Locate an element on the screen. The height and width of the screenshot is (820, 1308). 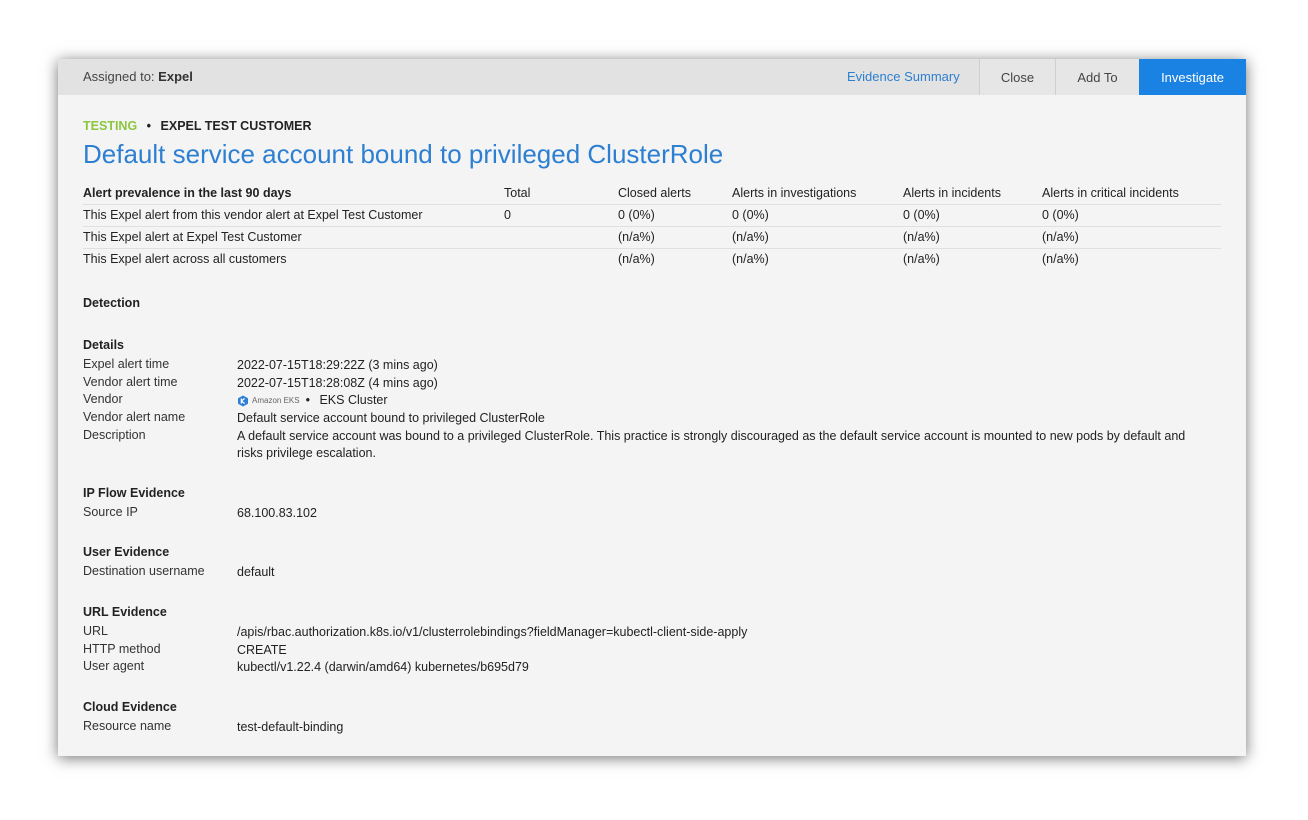
field-value: 2022-07-15T18:29:22Z (3 mins ago) is located at coordinates (337, 365).